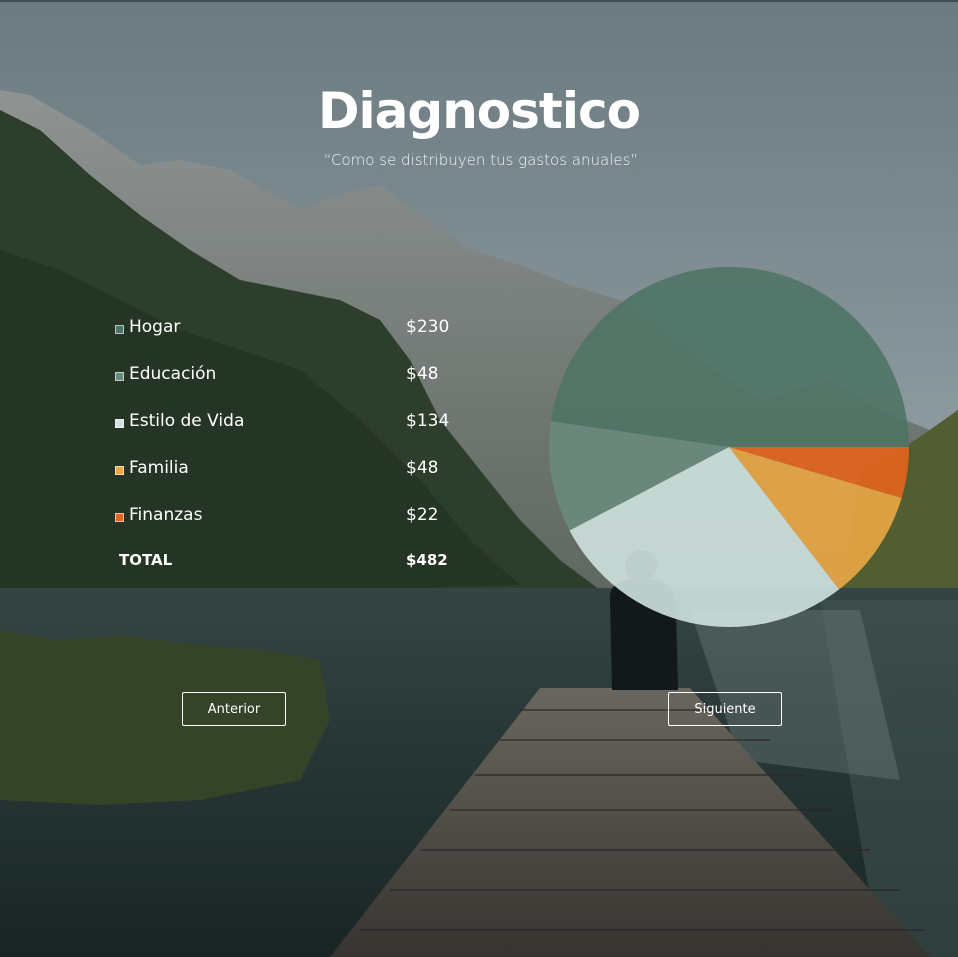 Image resolution: width=958 pixels, height=957 pixels. What do you see at coordinates (422, 515) in the screenshot?
I see `legend-amount: $22` at bounding box center [422, 515].